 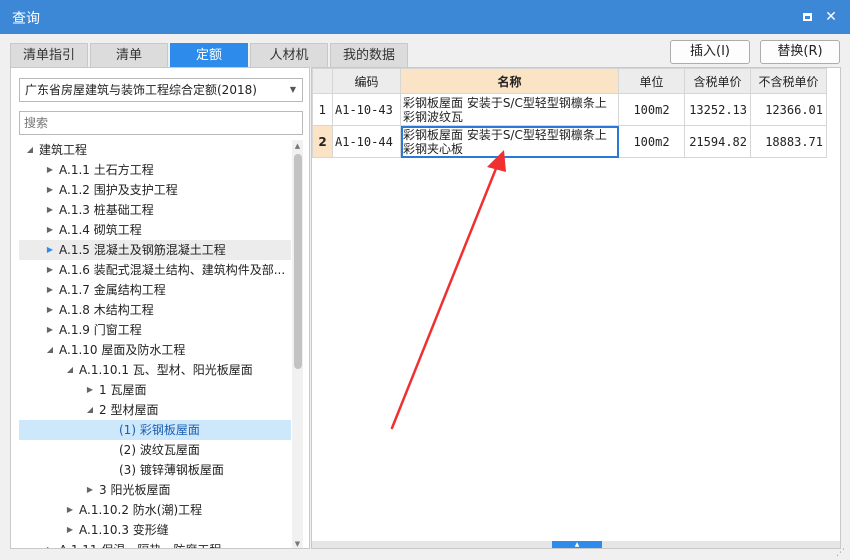 What do you see at coordinates (369, 55) in the screenshot?
I see `tab-my-data: 我的数据` at bounding box center [369, 55].